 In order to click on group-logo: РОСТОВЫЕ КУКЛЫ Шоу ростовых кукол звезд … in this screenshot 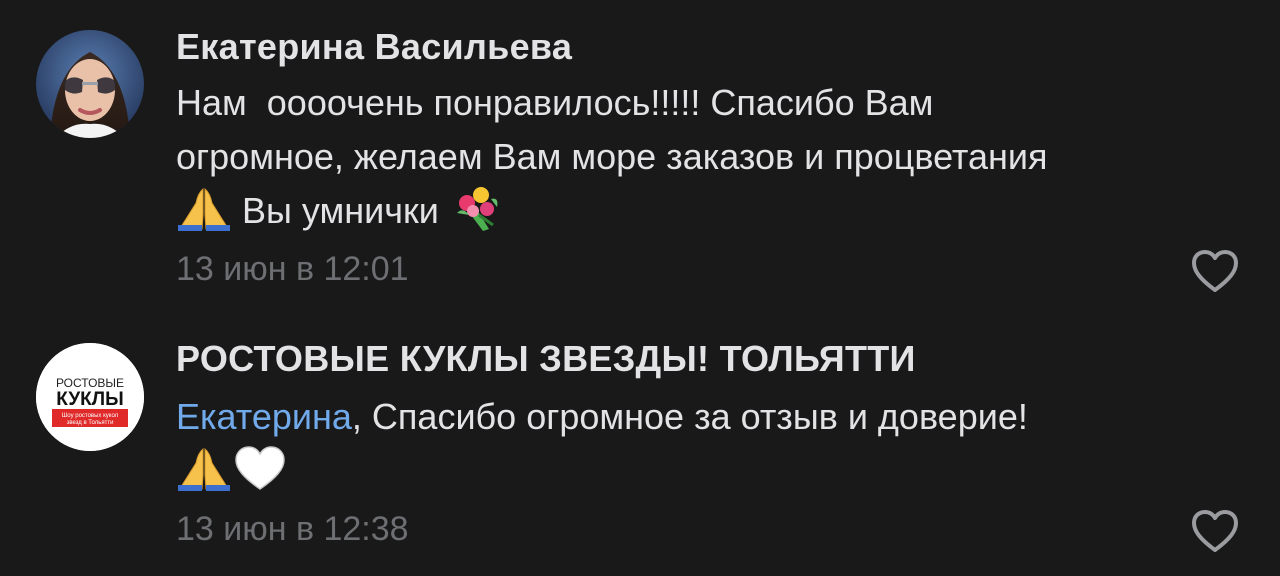, I will do `click(90, 397)`.